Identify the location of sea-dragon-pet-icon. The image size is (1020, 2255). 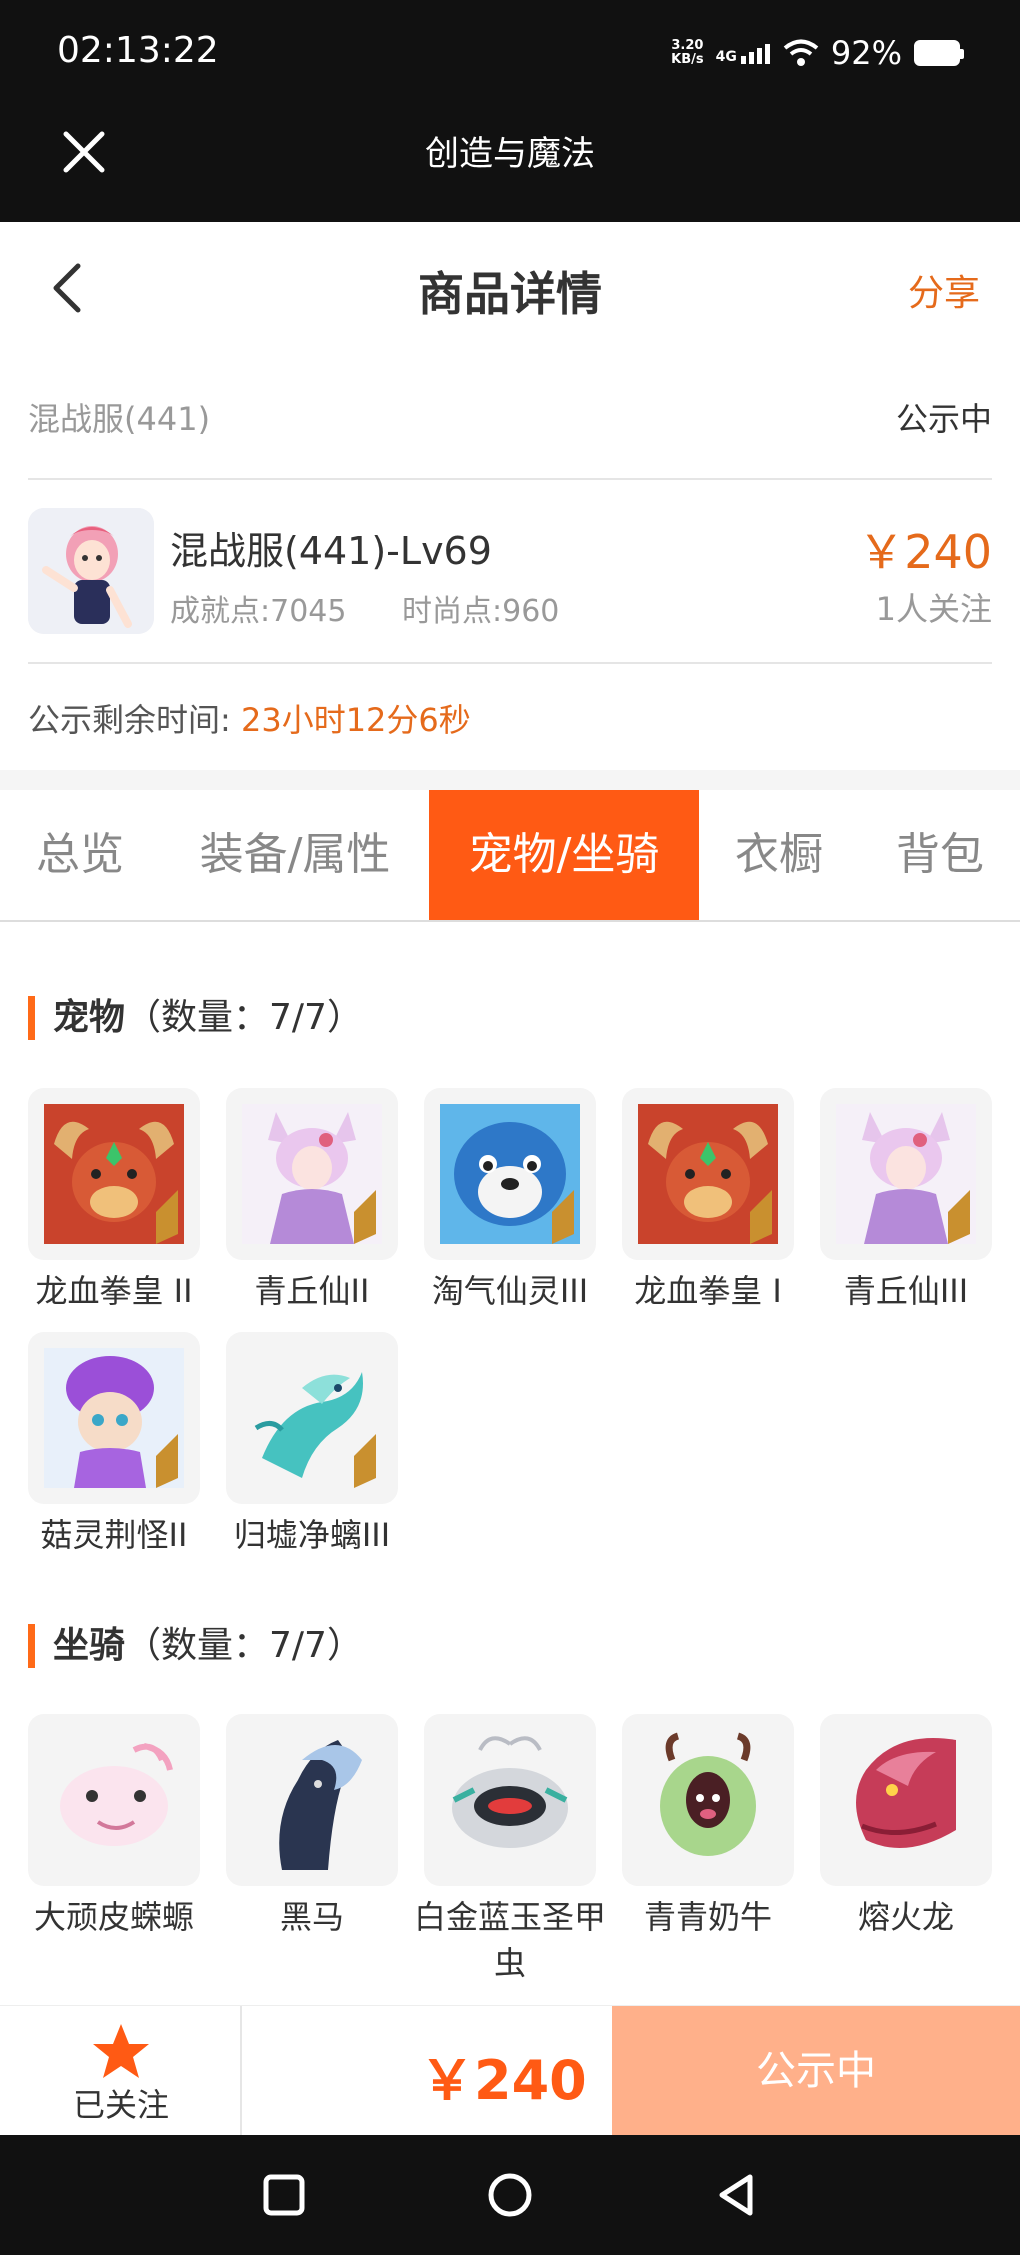
(312, 1418).